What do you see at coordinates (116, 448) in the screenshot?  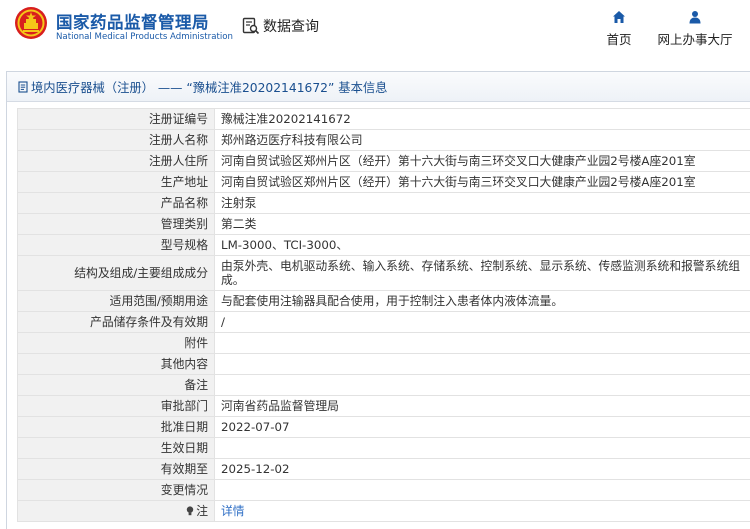 I see `row-label: 生效日期` at bounding box center [116, 448].